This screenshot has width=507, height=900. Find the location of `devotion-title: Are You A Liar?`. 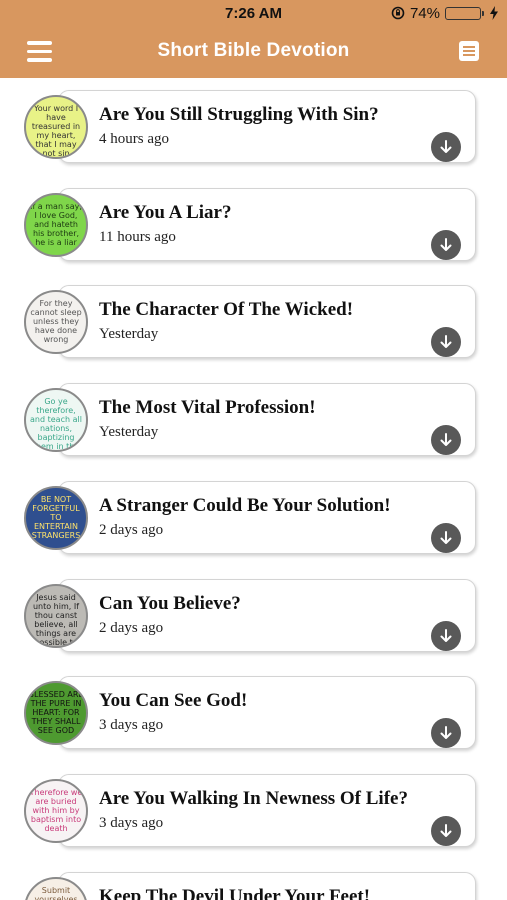

devotion-title: Are You A Liar? is located at coordinates (165, 212).